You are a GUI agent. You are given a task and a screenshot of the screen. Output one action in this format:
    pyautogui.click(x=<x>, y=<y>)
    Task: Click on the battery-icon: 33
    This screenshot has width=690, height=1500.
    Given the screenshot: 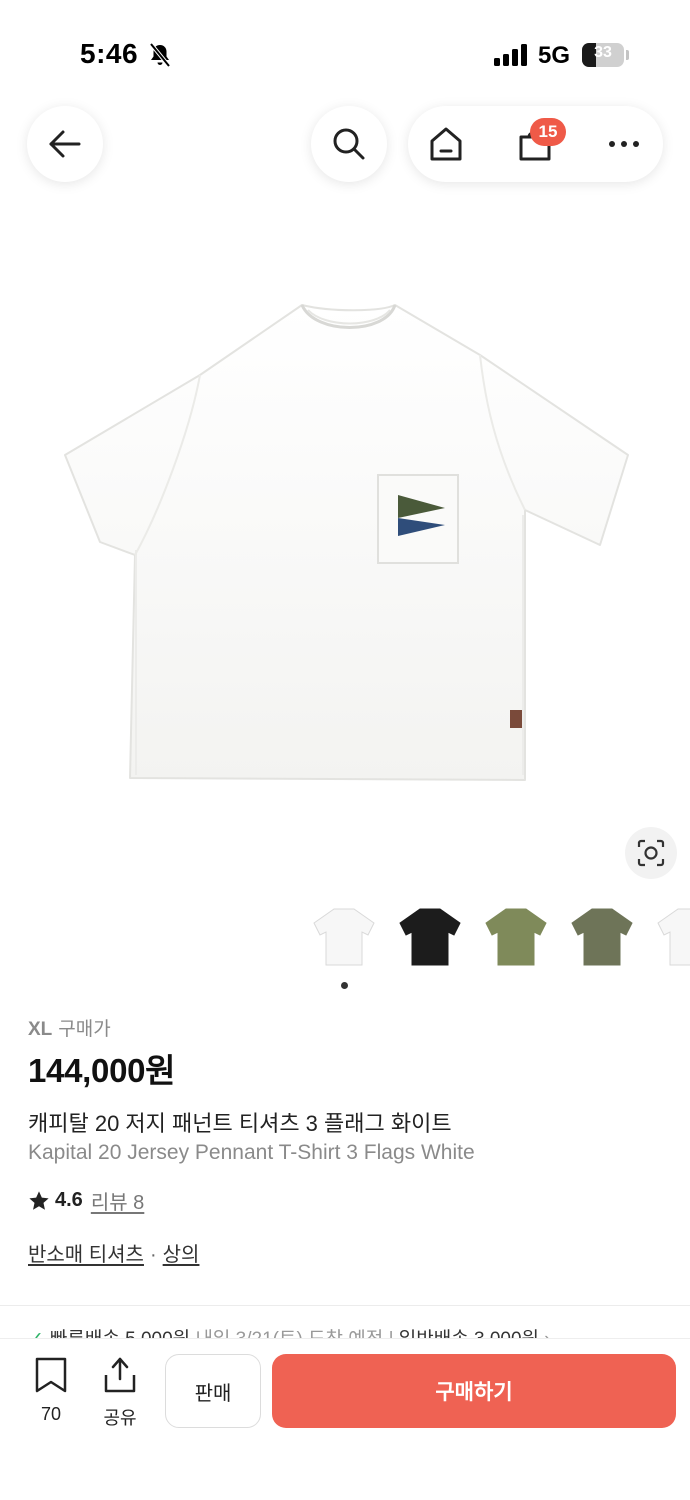 What is the action you would take?
    pyautogui.click(x=603, y=55)
    